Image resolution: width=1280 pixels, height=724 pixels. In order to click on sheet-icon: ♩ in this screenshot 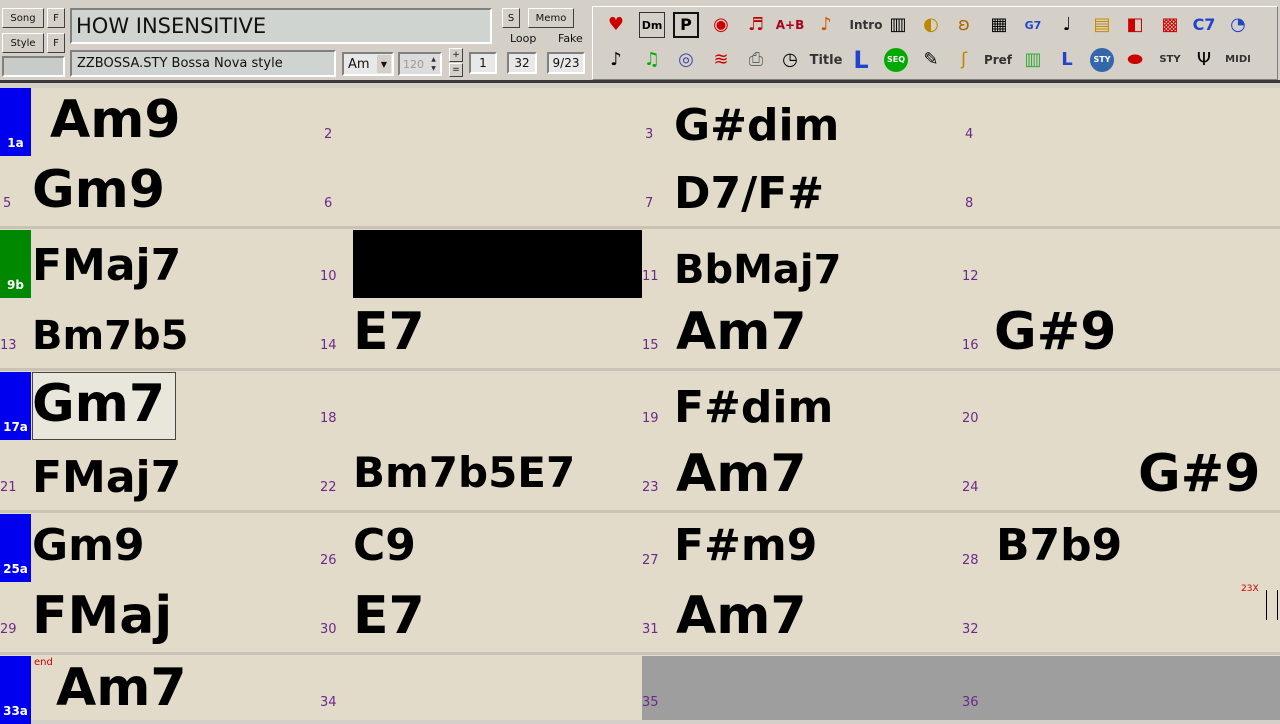, I will do `click(1067, 25)`.